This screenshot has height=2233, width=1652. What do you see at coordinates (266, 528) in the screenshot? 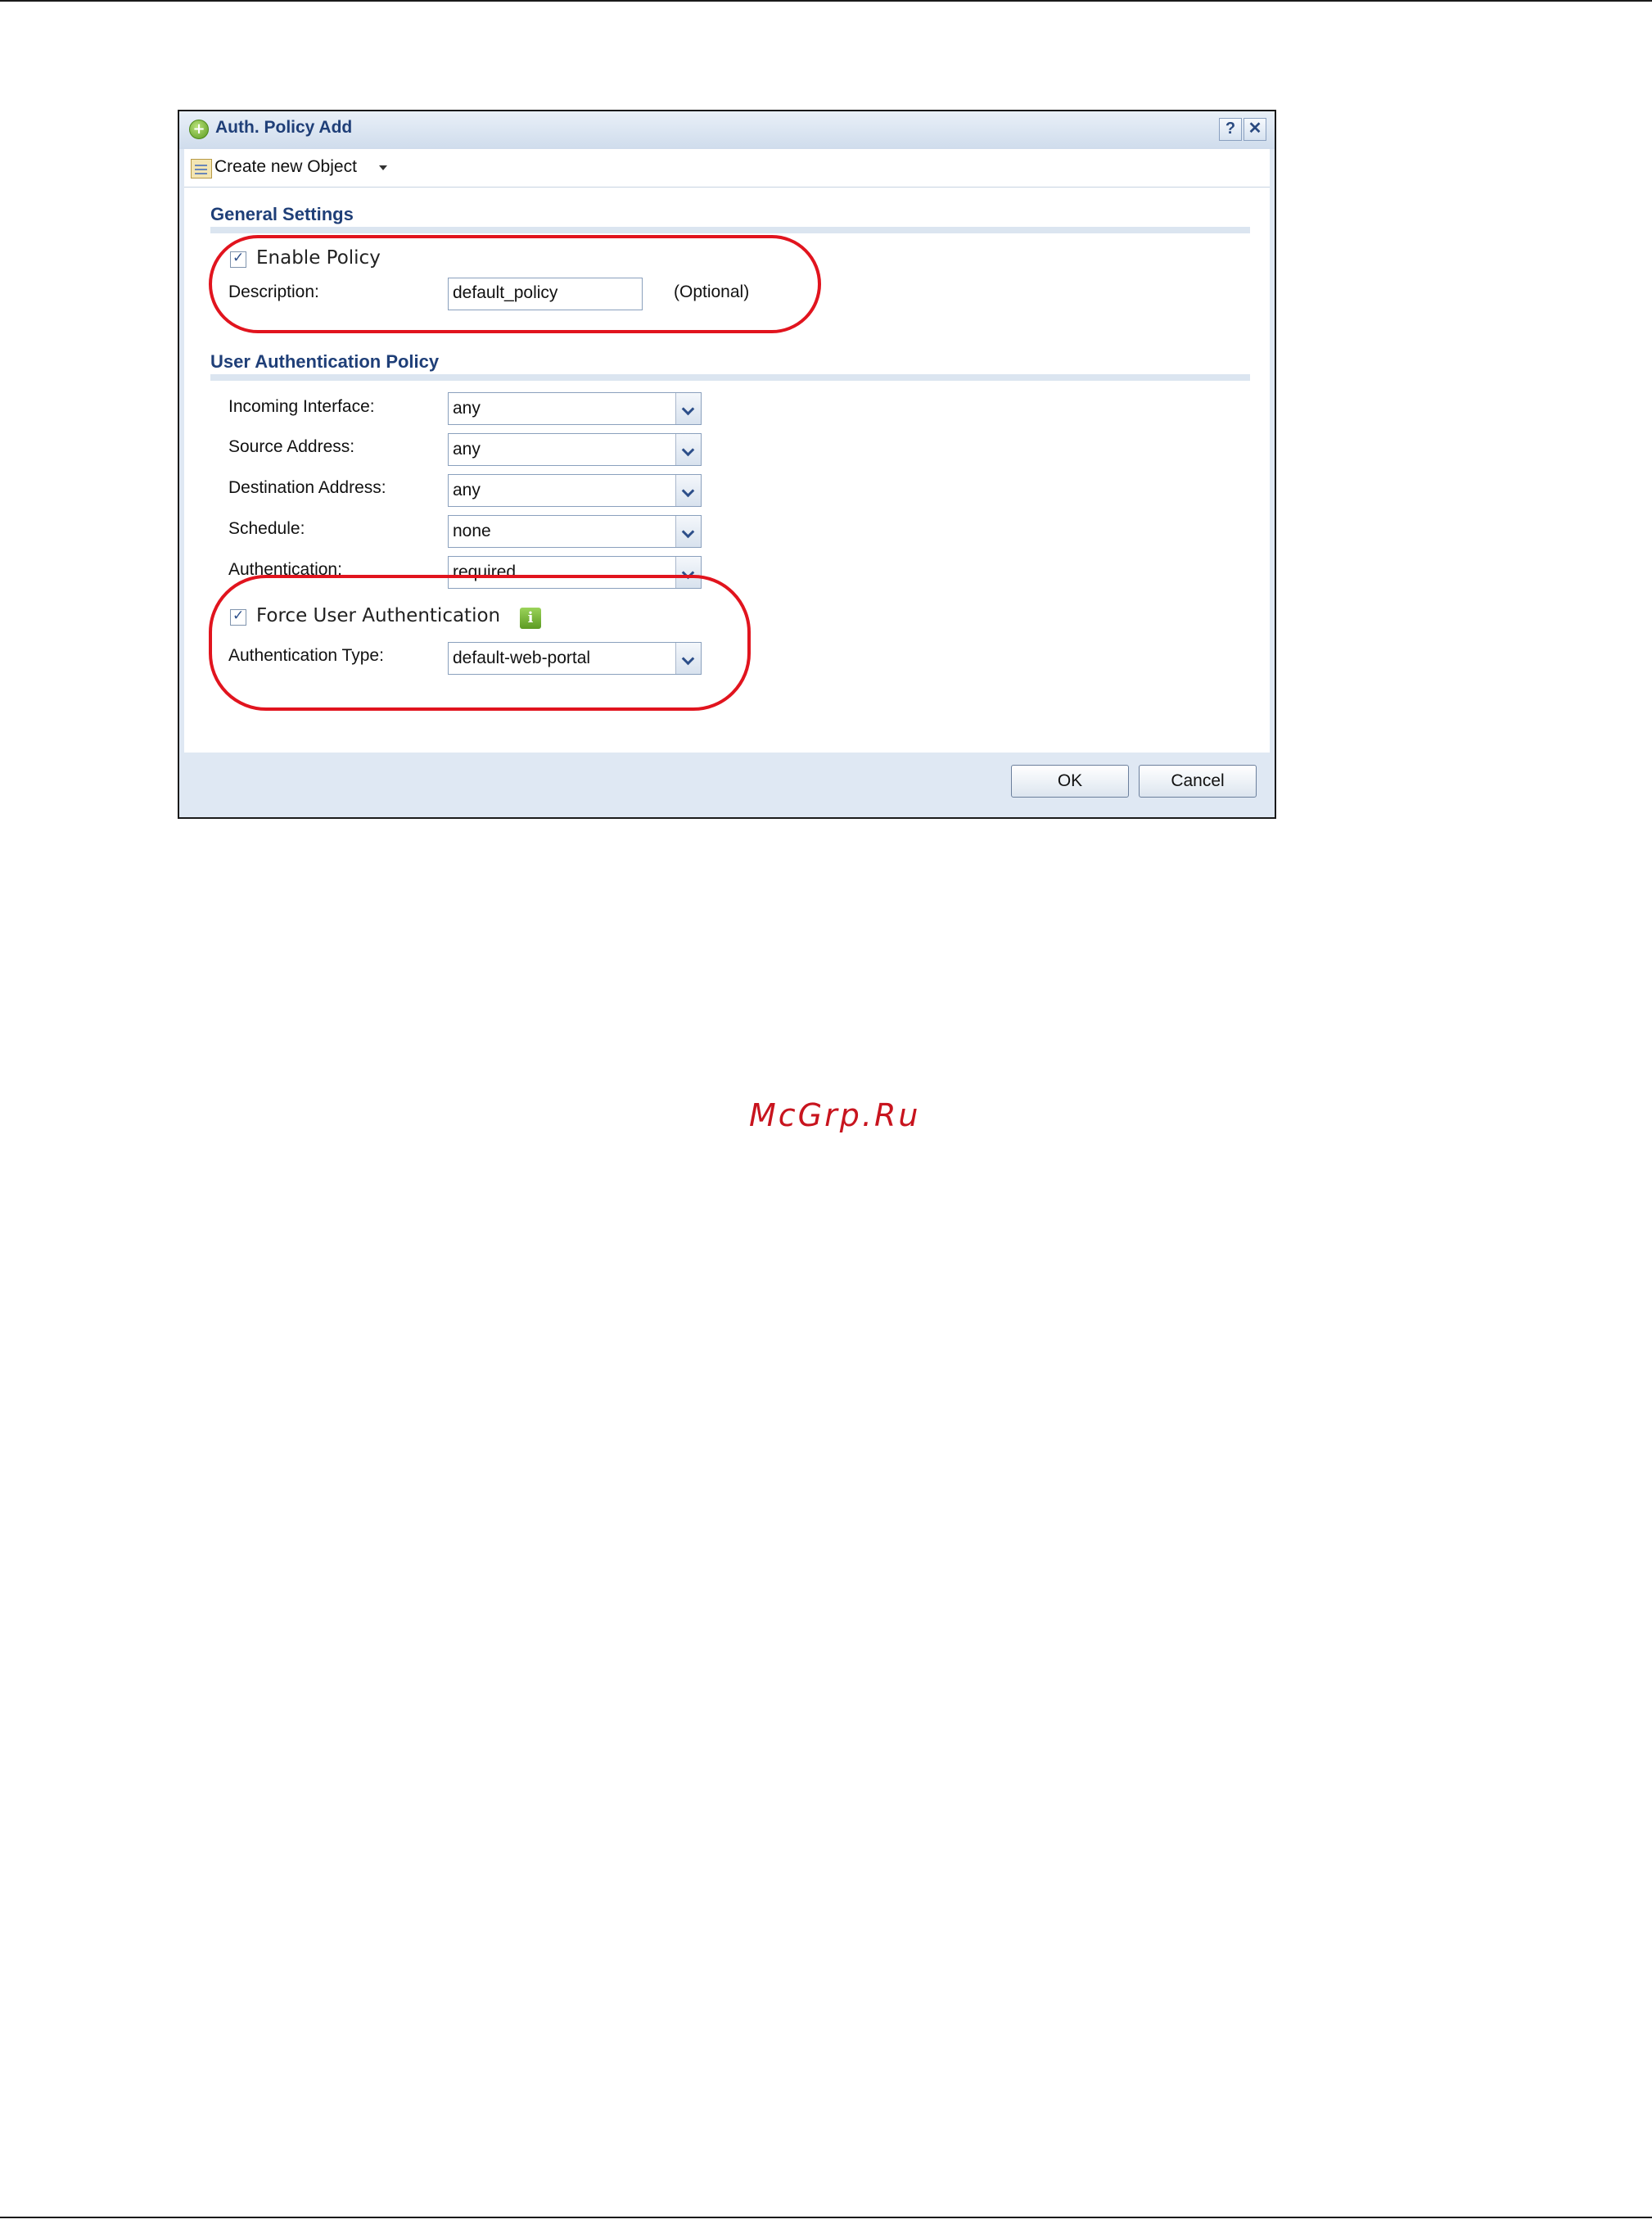
I see `schedule-label: Schedule:` at bounding box center [266, 528].